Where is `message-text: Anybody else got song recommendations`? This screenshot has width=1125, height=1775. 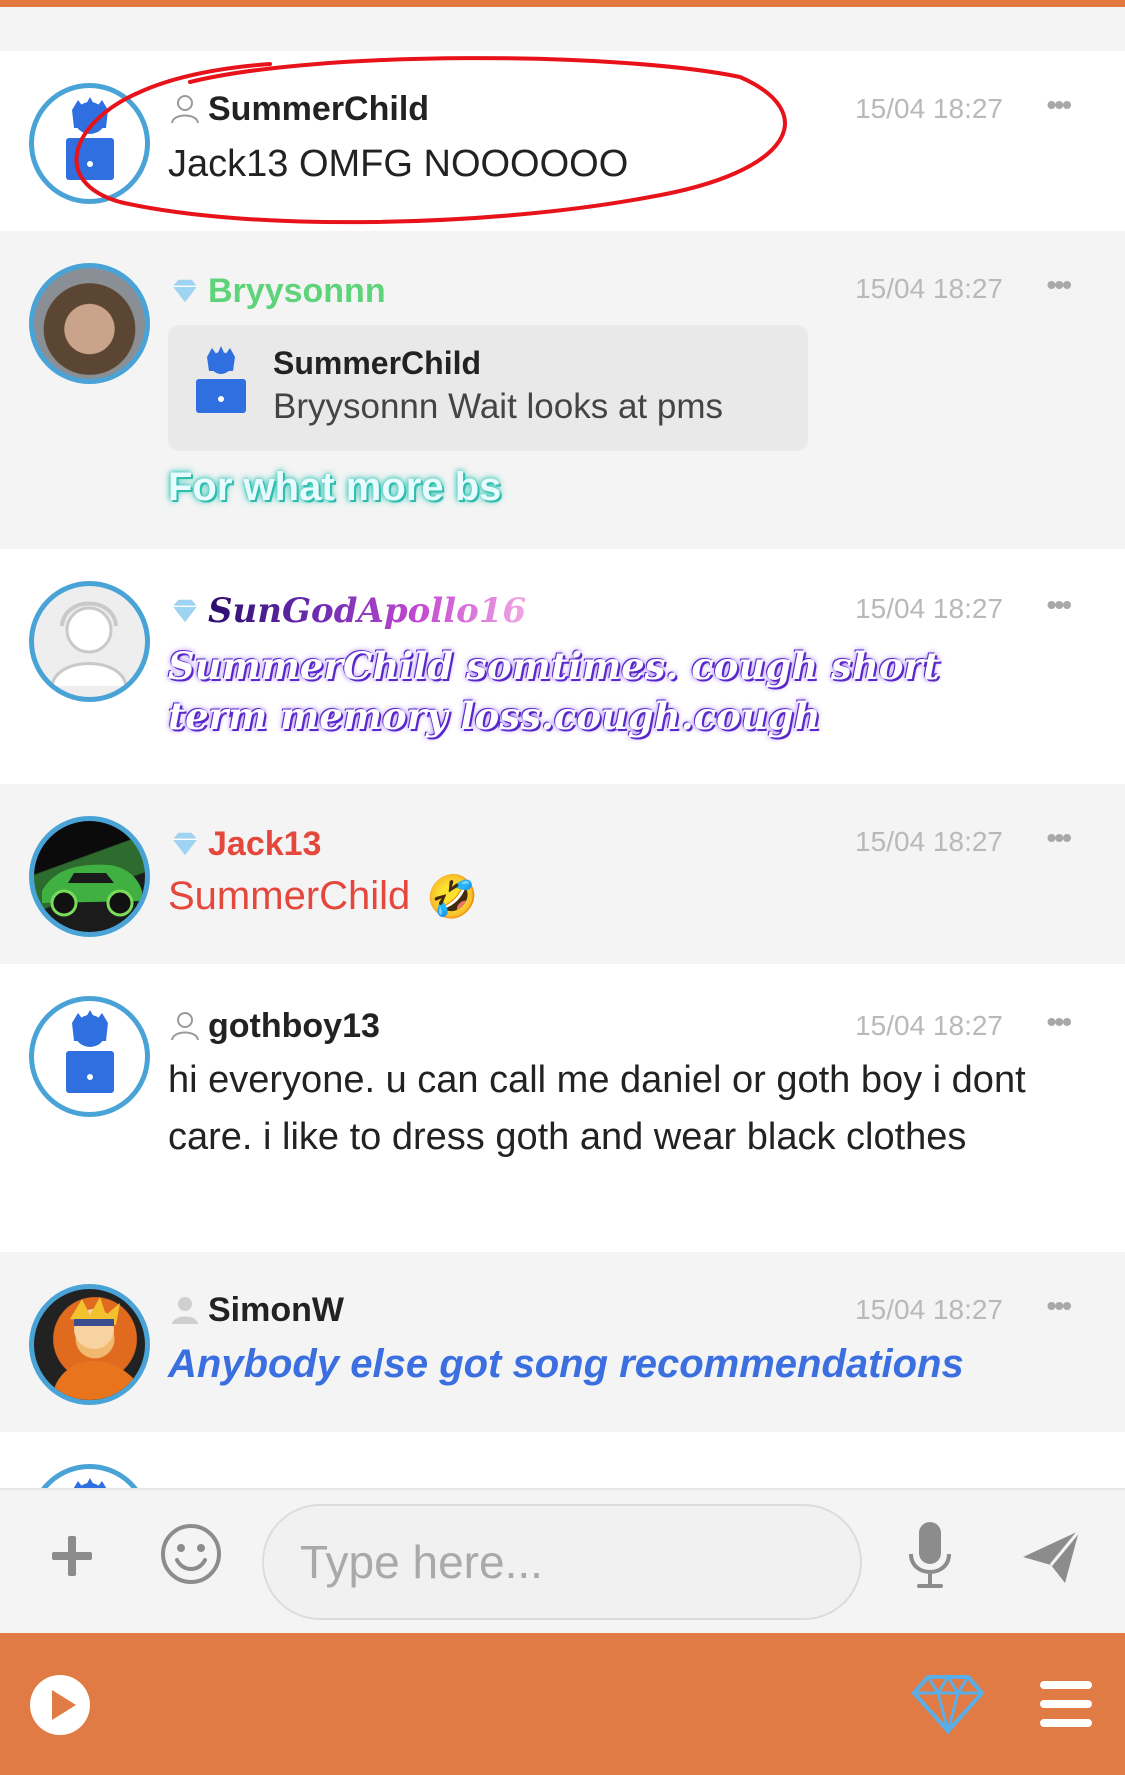 message-text: Anybody else got song recommendations is located at coordinates (566, 1364).